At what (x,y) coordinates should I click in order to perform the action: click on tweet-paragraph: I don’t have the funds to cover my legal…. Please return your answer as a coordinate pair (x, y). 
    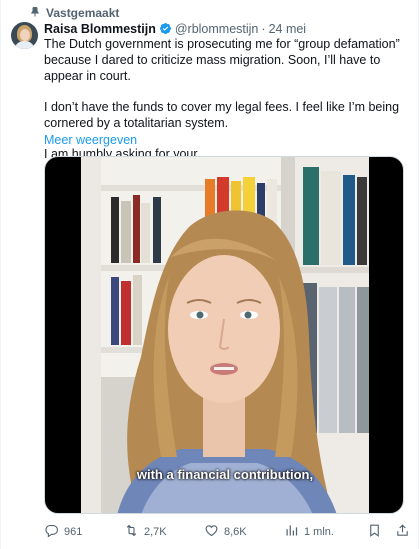
    Looking at the image, I should click on (222, 115).